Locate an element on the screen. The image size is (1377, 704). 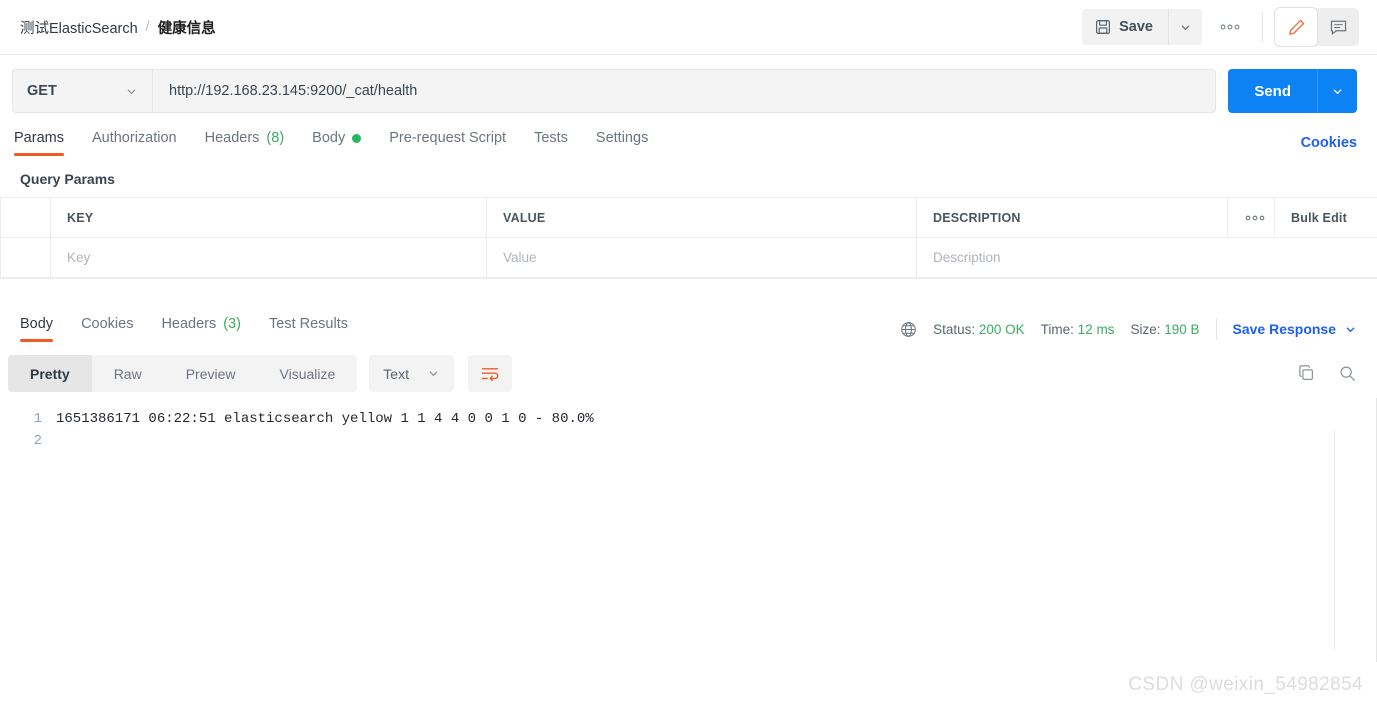
send-button: Send is located at coordinates (1272, 91).